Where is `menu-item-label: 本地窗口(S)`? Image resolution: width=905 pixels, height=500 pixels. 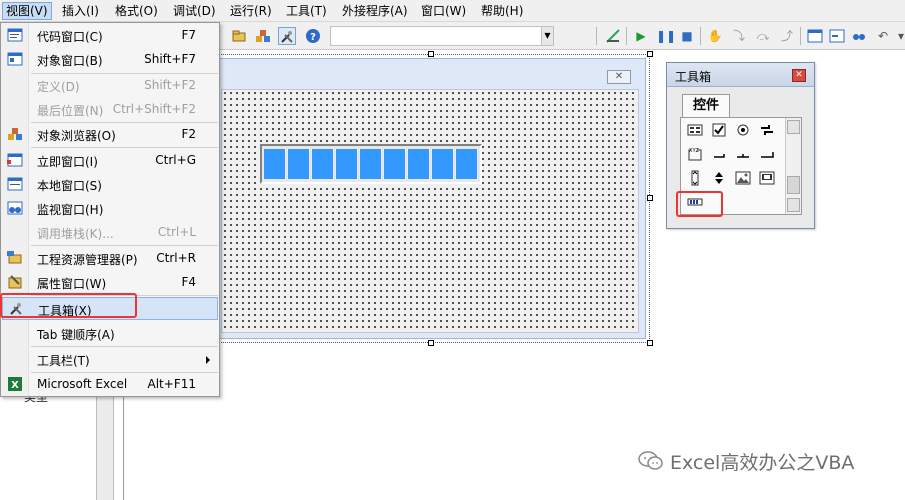 menu-item-label: 本地窗口(S) is located at coordinates (69, 186).